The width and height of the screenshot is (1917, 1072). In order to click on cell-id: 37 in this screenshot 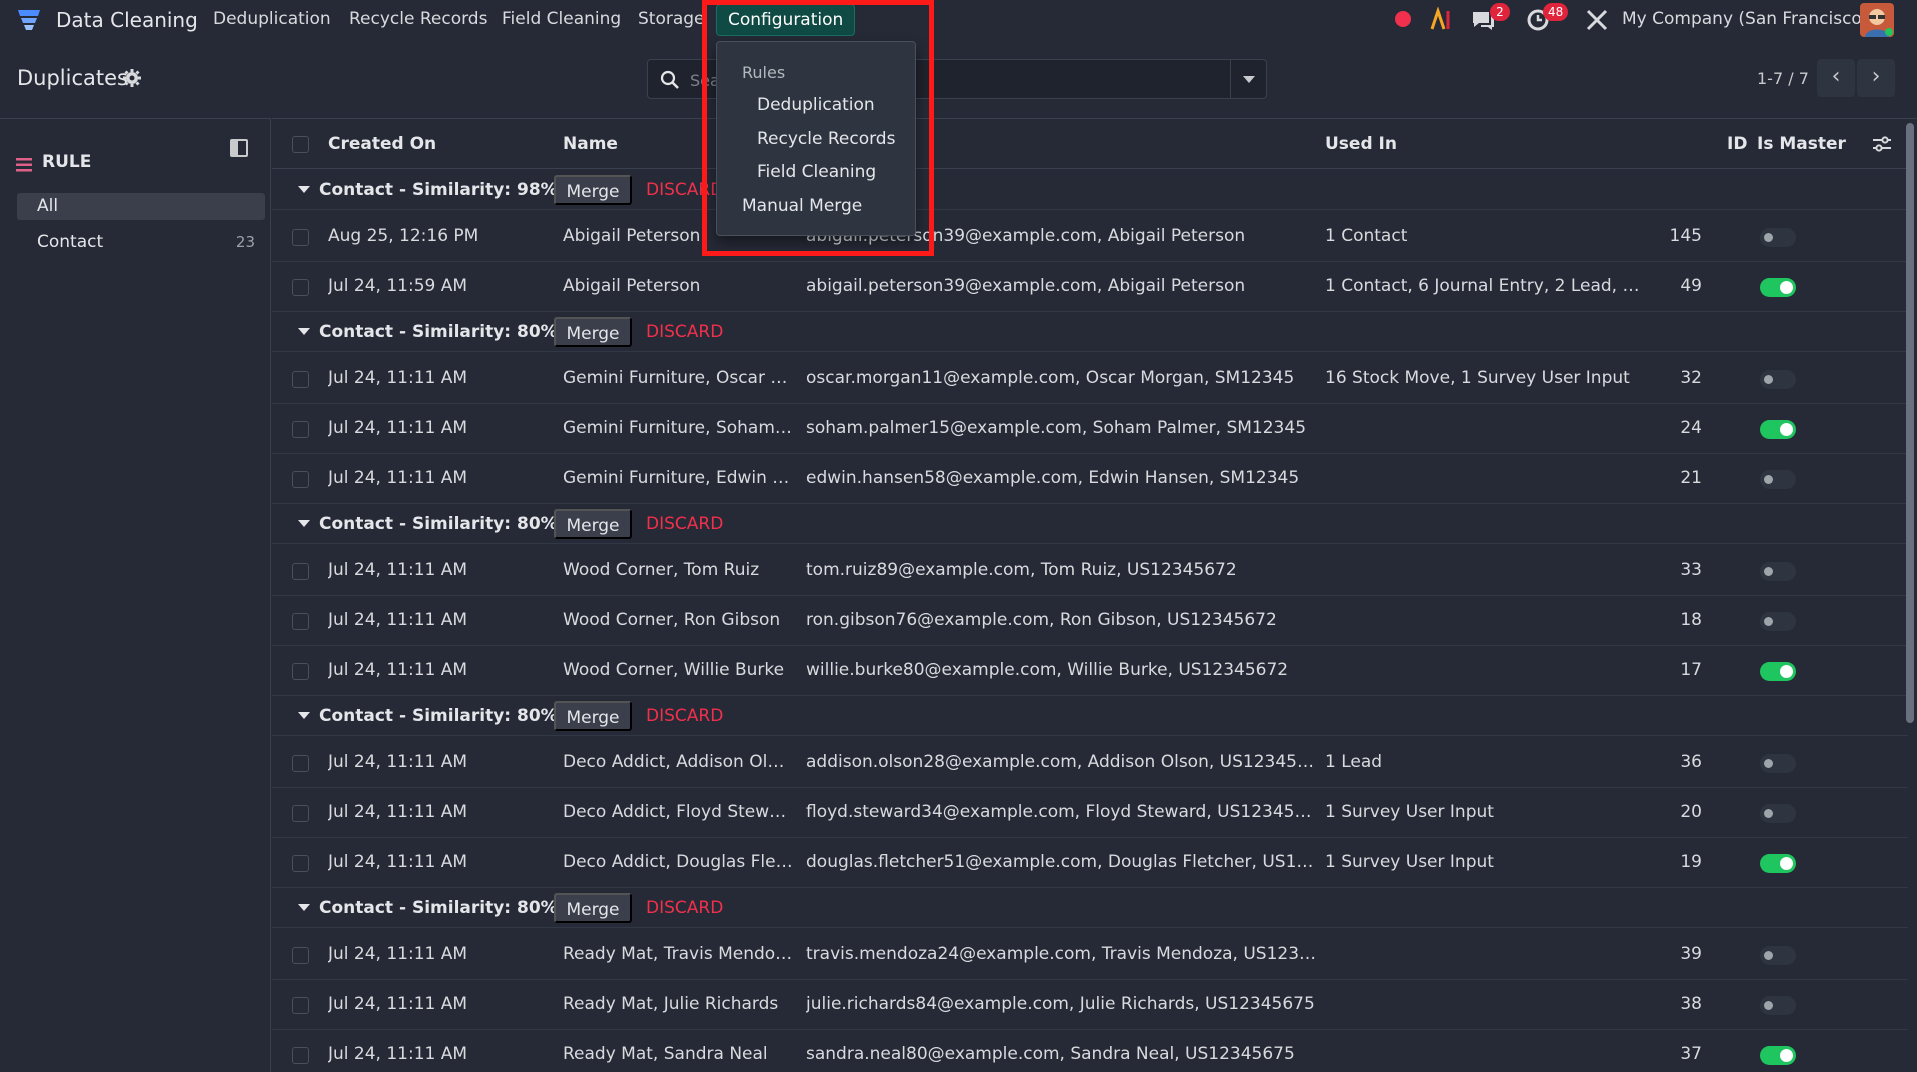, I will do `click(1691, 1054)`.